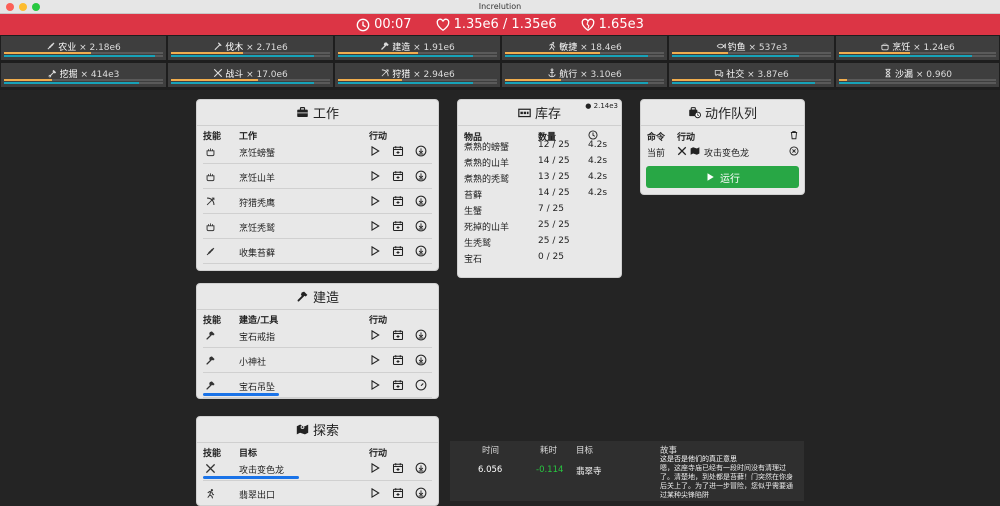 Image resolution: width=1000 pixels, height=506 pixels. I want to click on skill-9: 狩猎 × 2.94e6, so click(417, 75).